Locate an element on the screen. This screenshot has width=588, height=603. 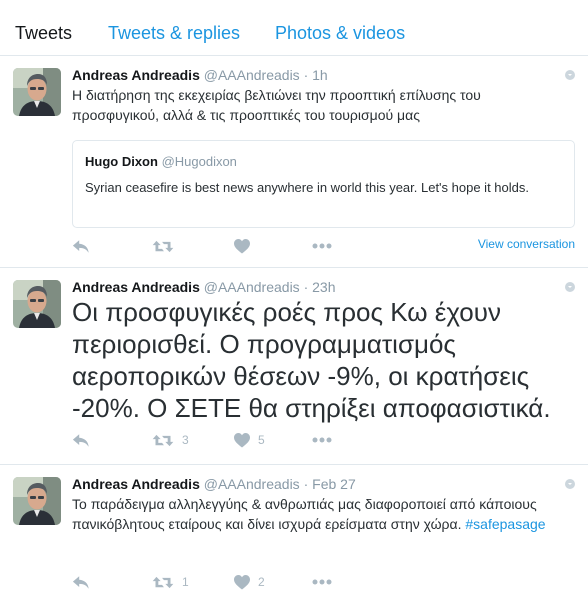
retweet-button: 1 is located at coordinates (170, 582).